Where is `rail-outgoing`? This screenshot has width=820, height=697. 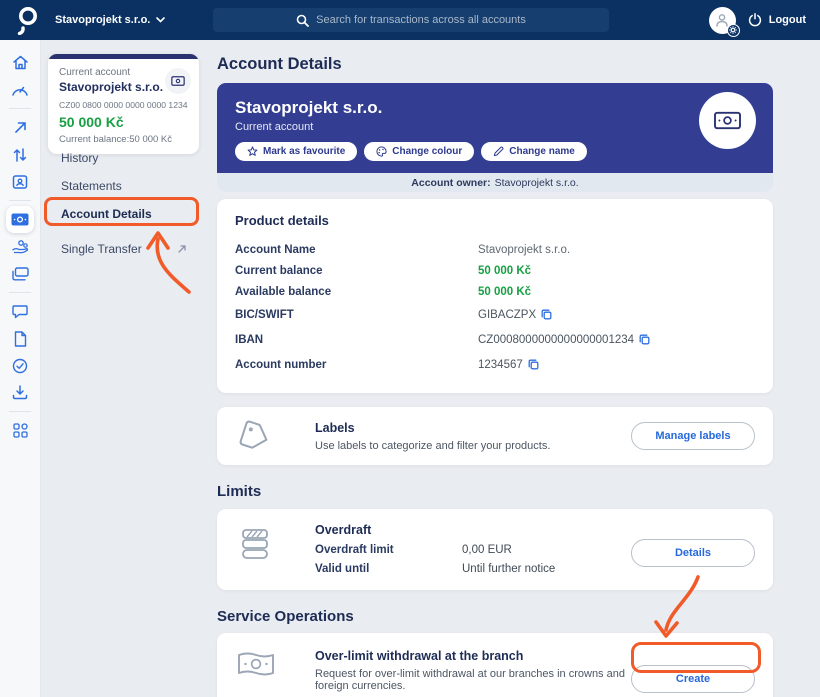
rail-outgoing is located at coordinates (20, 127).